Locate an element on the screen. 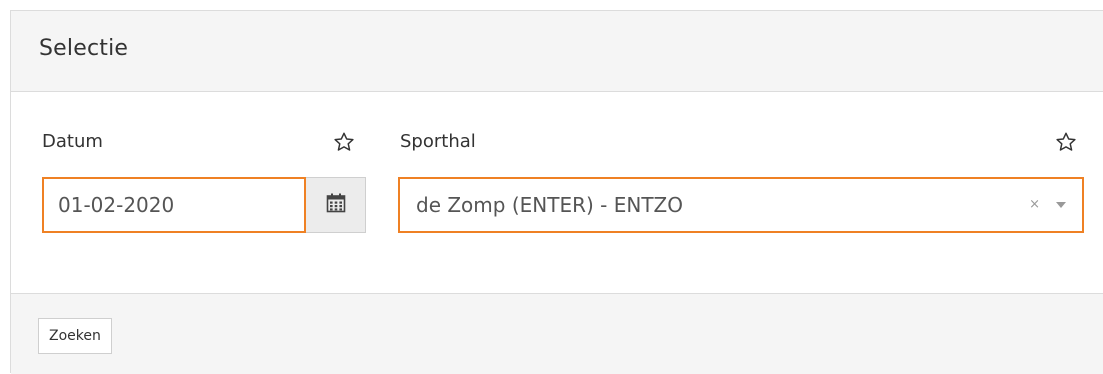 The width and height of the screenshot is (1103, 374). hall-favorite-star-icon is located at coordinates (1066, 142).